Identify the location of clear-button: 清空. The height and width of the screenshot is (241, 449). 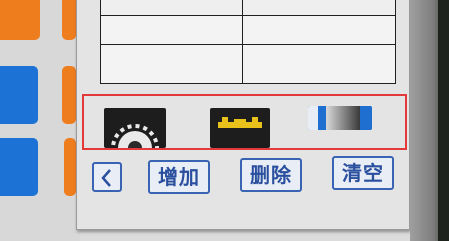
(363, 173).